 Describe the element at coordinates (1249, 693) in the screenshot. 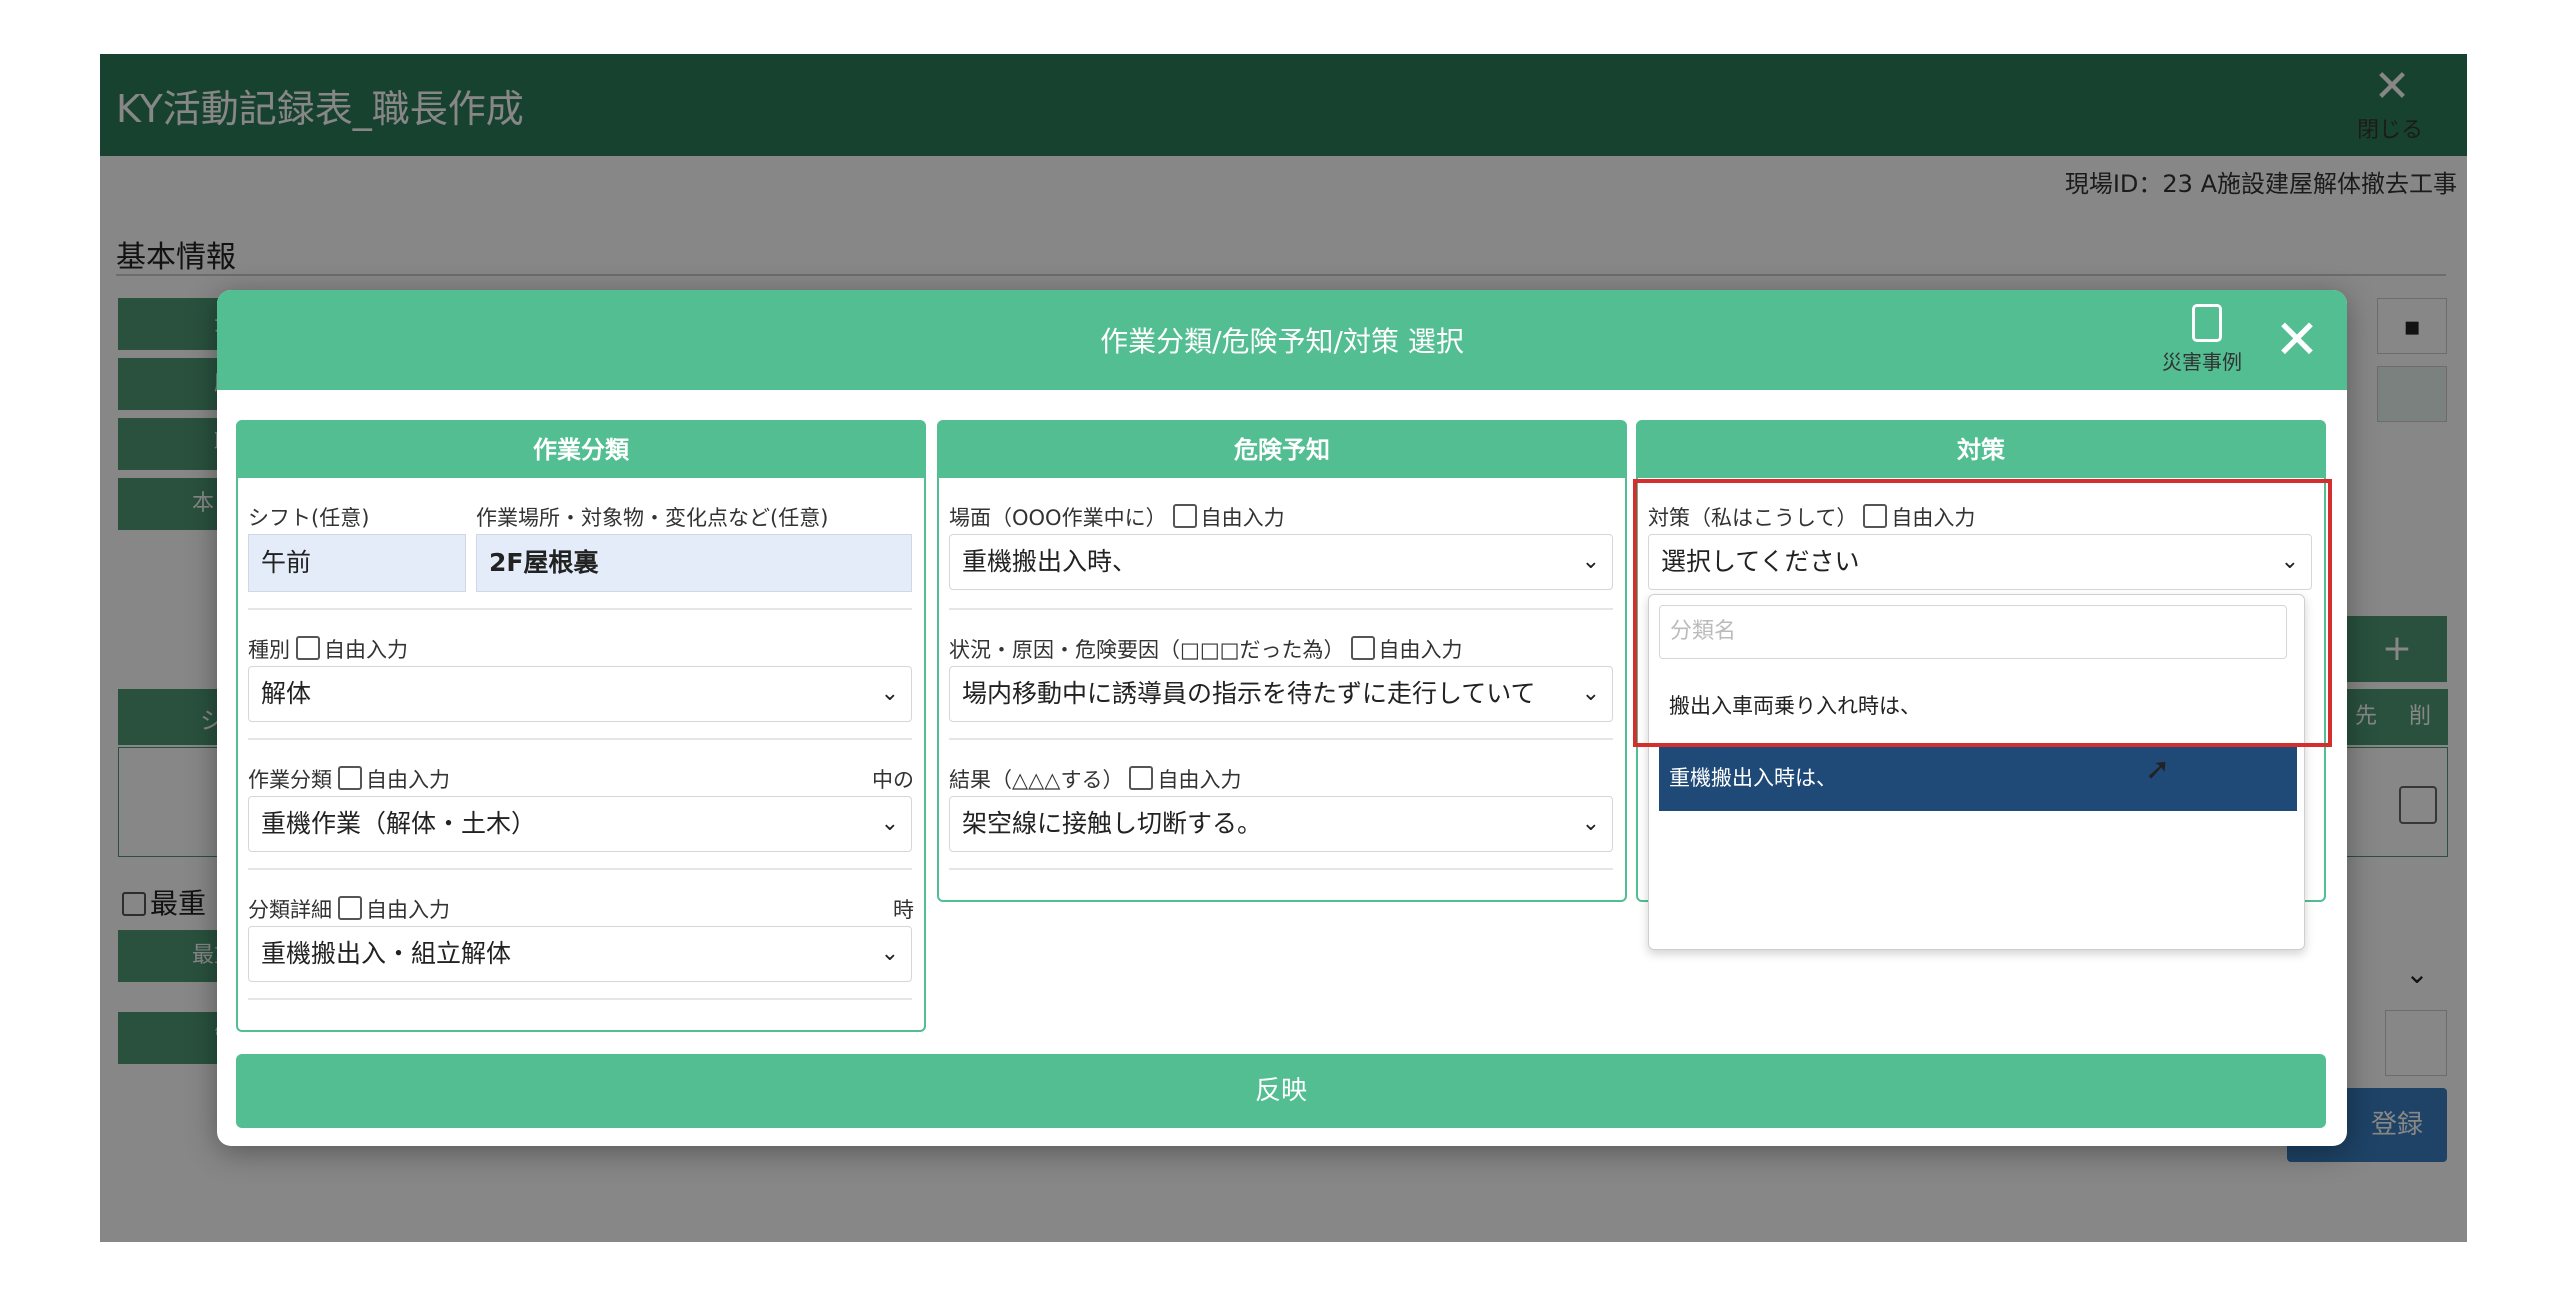

I see `cause-value: 場内移動中に誘導員の指示を待たずに走行していて` at that location.